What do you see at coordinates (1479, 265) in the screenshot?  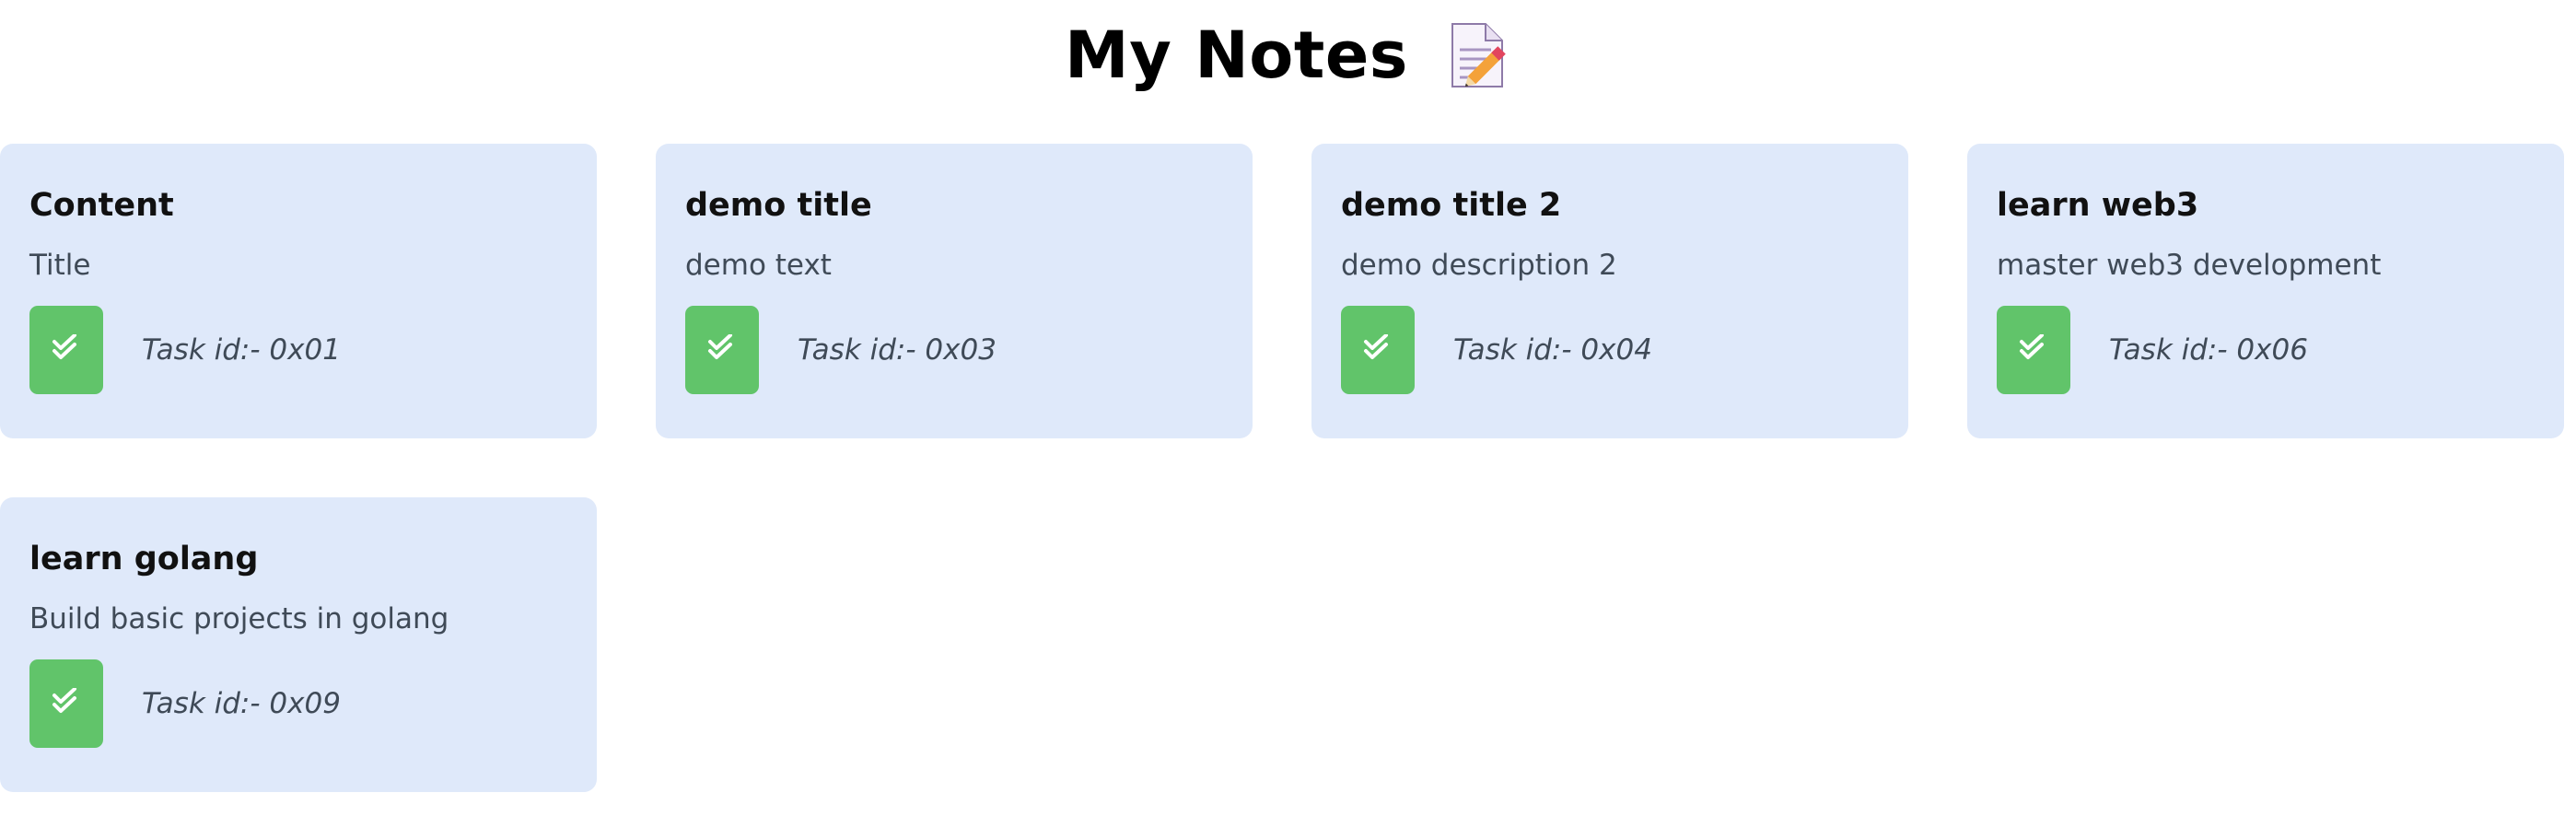 I see `note-description: demo description 2` at bounding box center [1479, 265].